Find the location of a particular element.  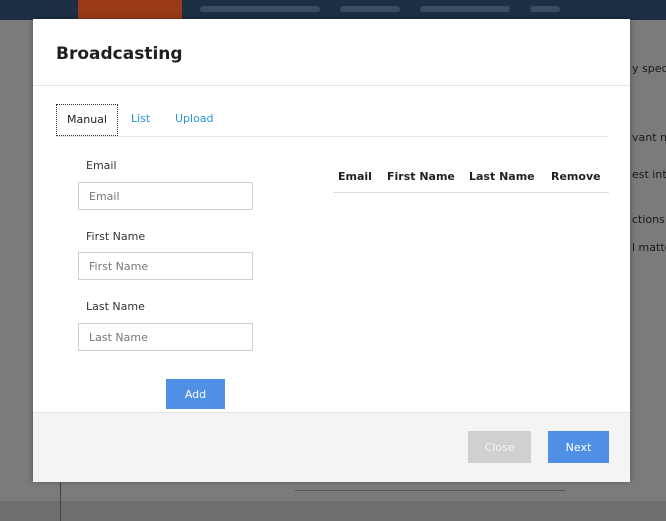

tab-list: List is located at coordinates (140, 119).